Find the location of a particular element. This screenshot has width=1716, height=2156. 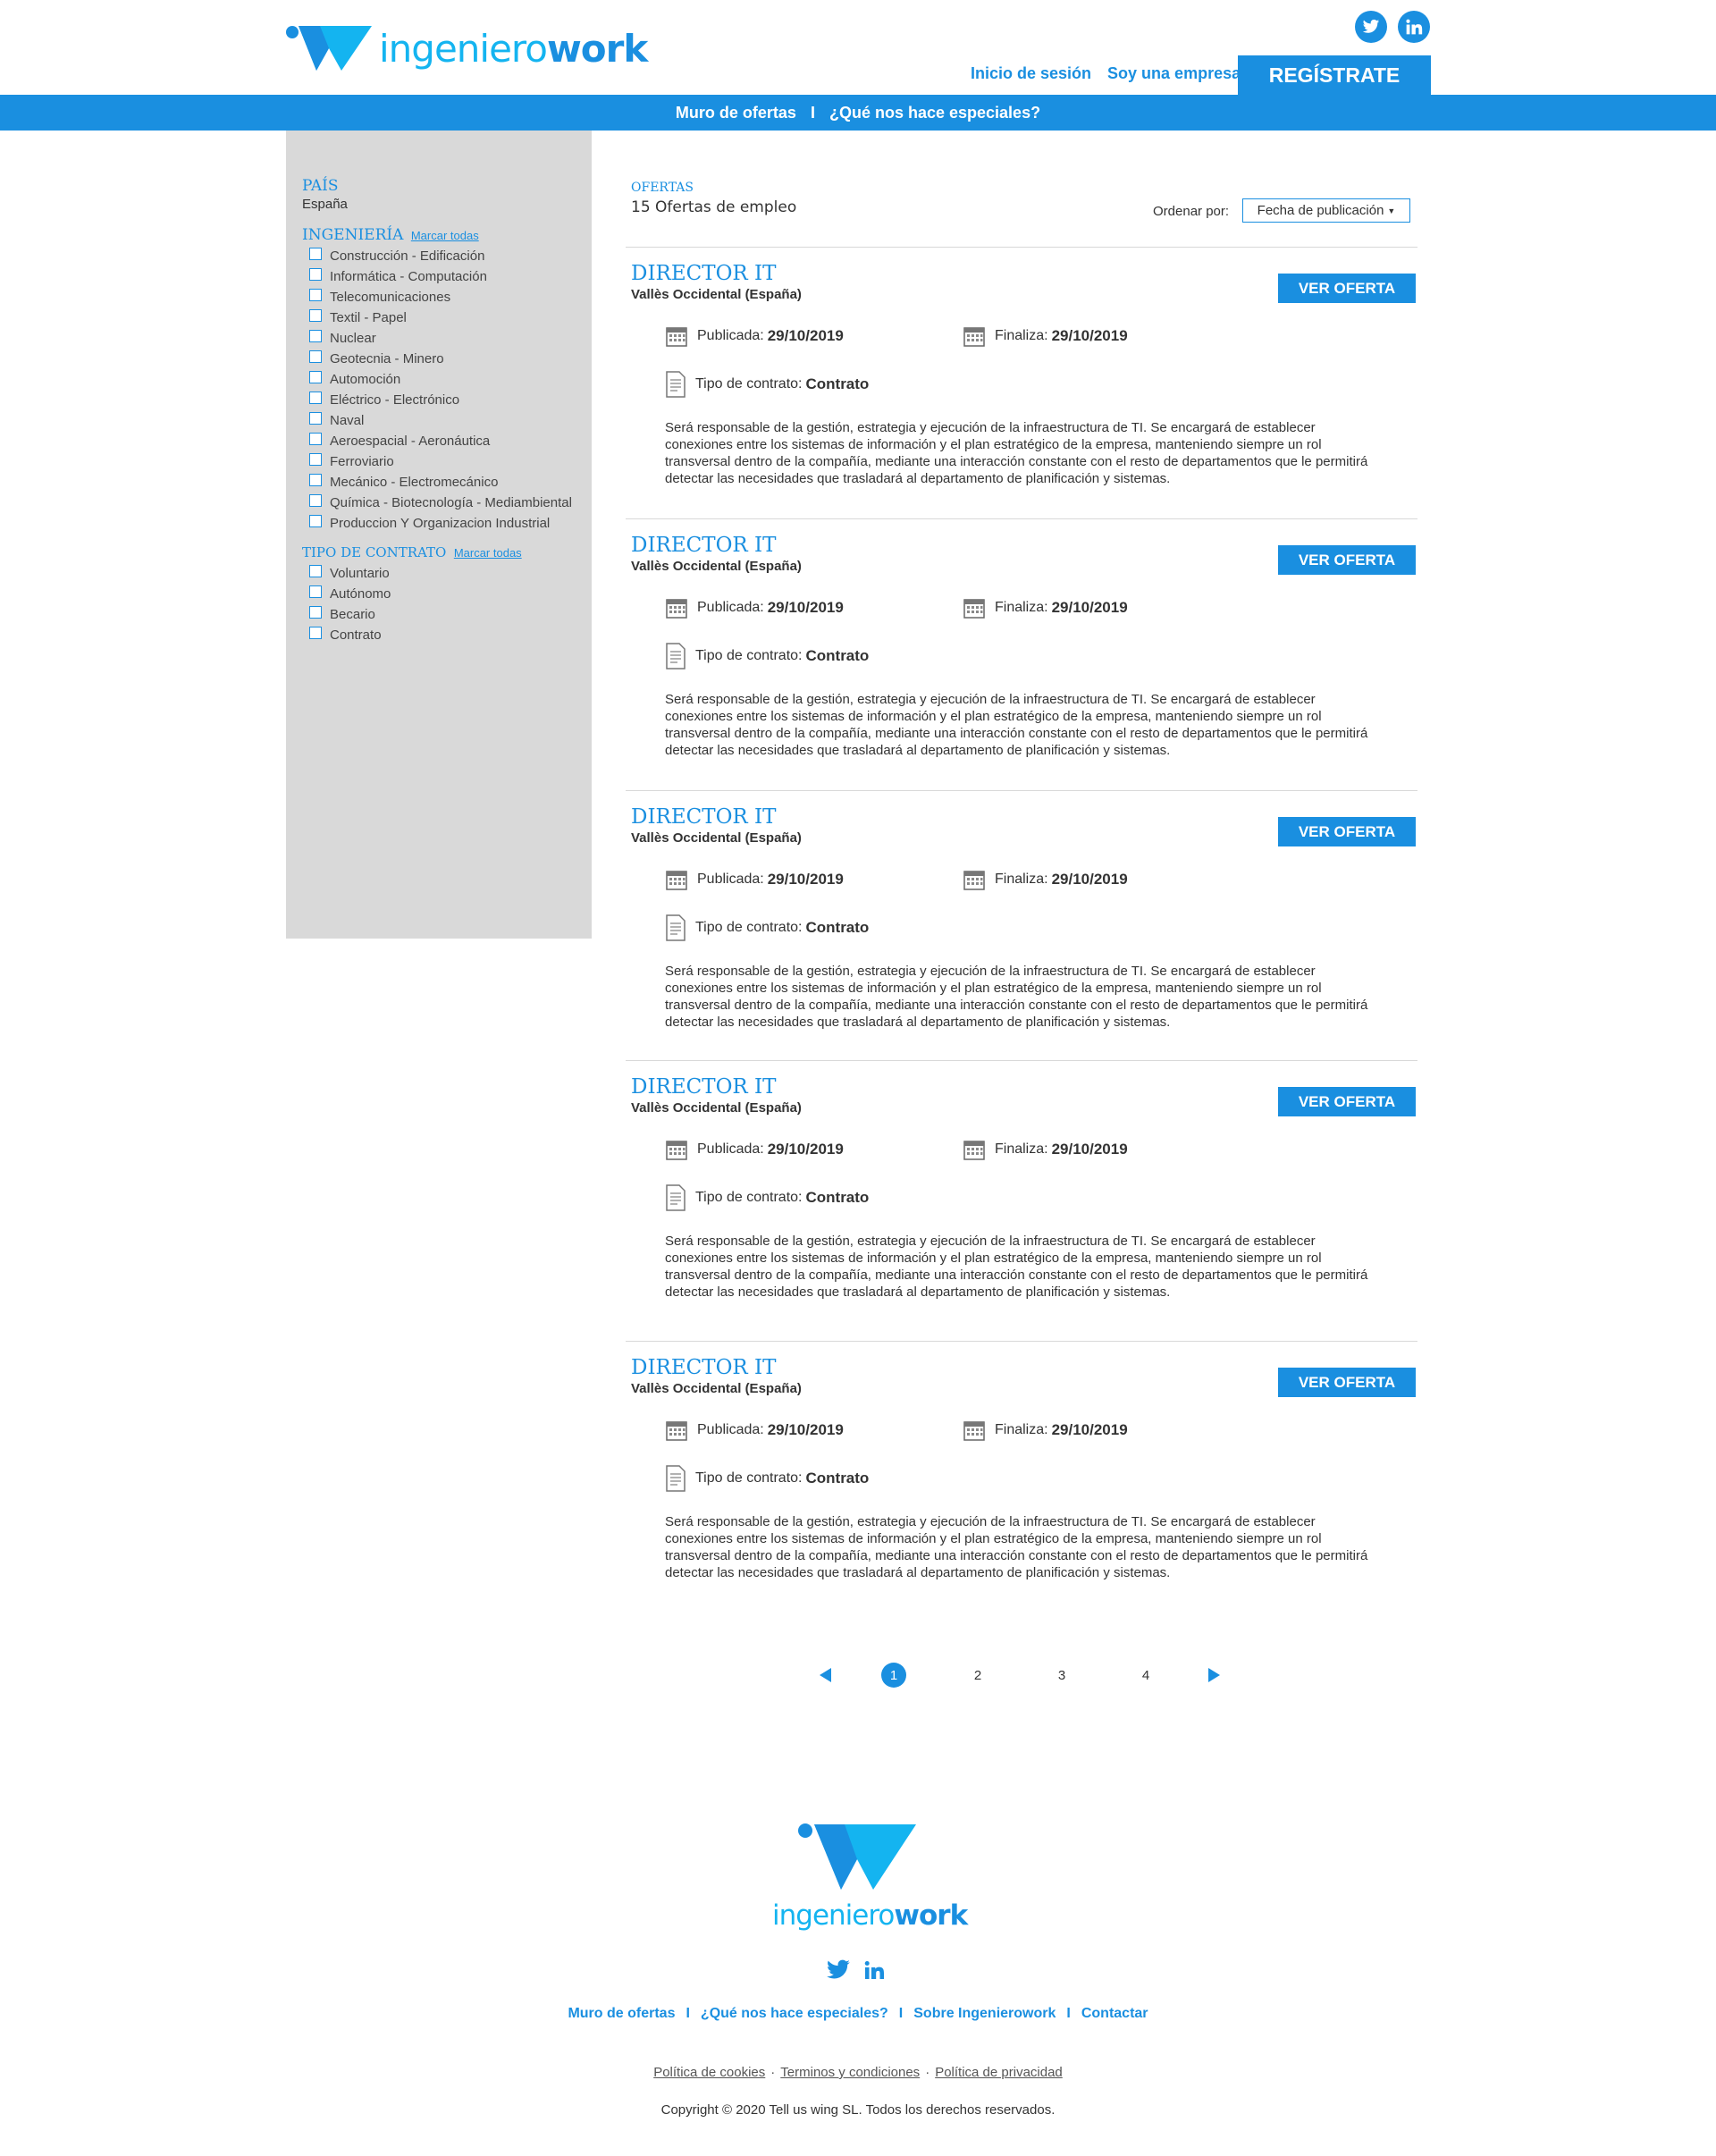

contract-filter-item: Autónomo is located at coordinates (449, 594).